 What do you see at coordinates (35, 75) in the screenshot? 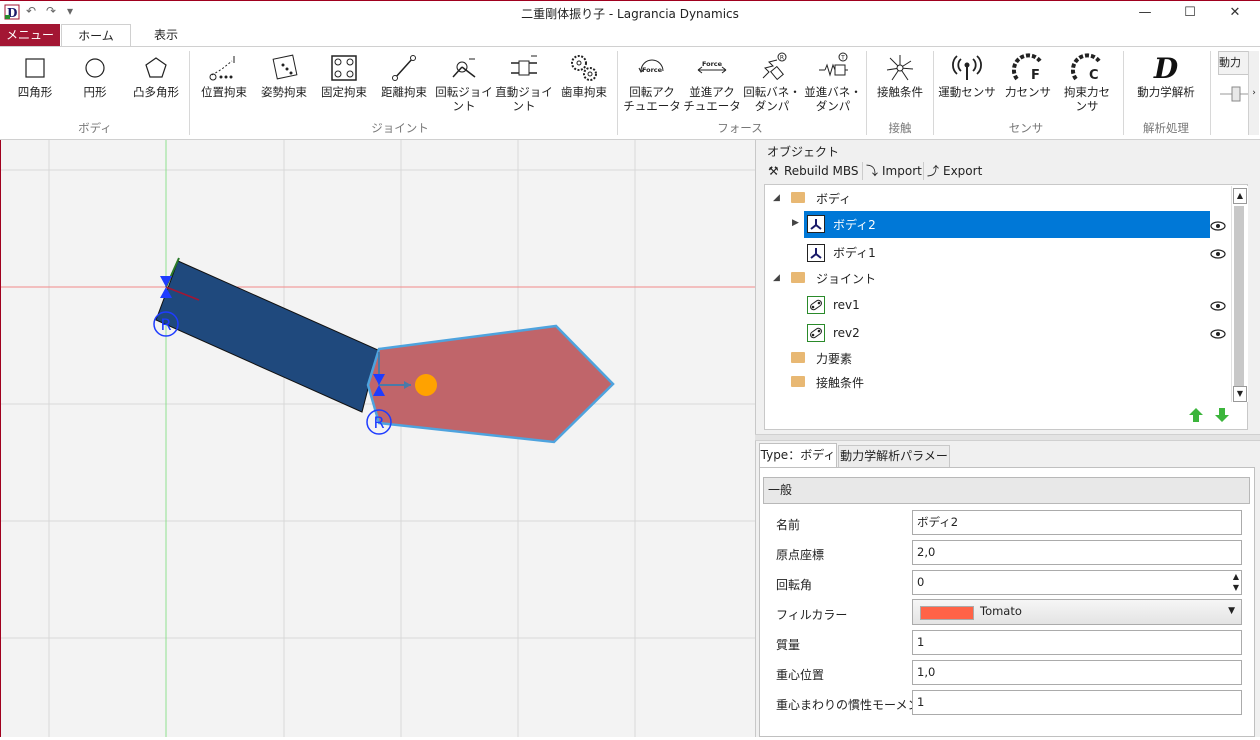
I see `rectangle-button: 四角形` at bounding box center [35, 75].